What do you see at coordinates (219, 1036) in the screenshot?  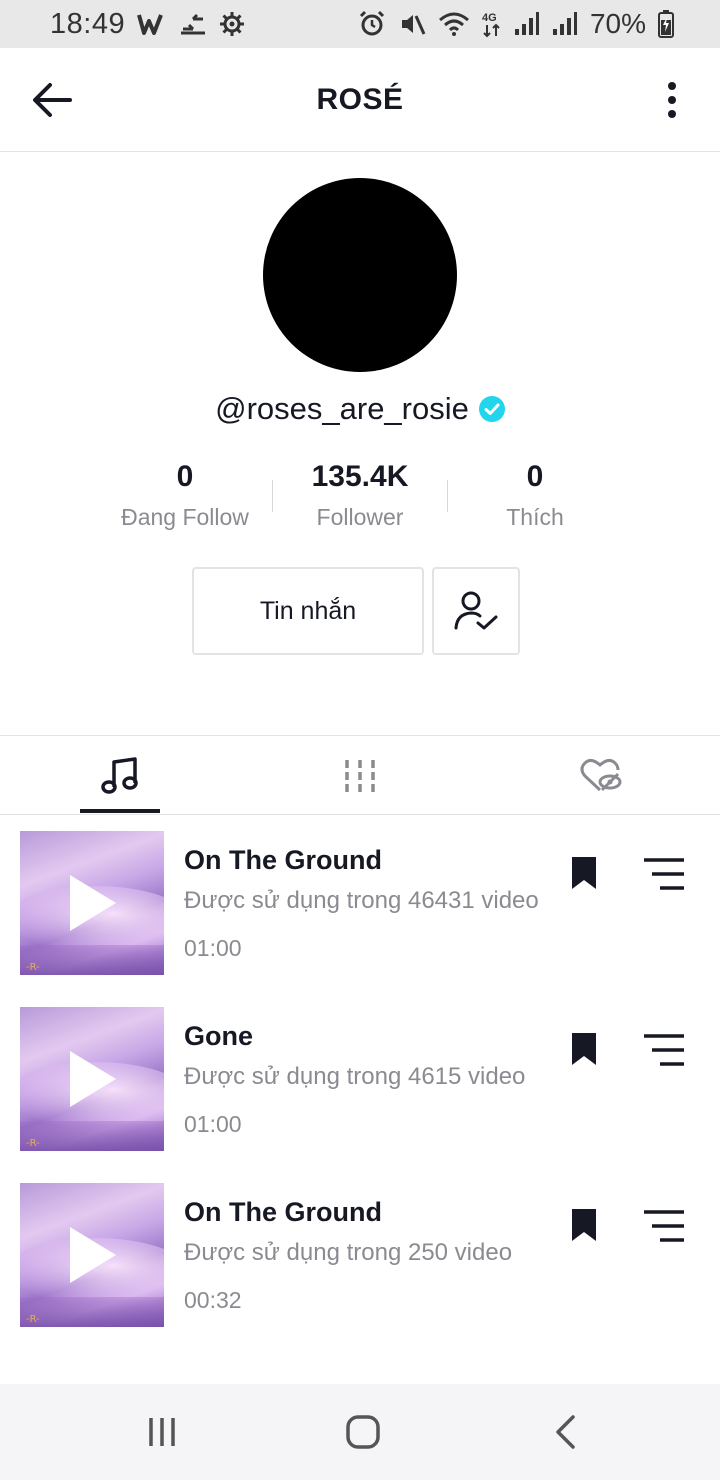 I see `sound-title: Gone` at bounding box center [219, 1036].